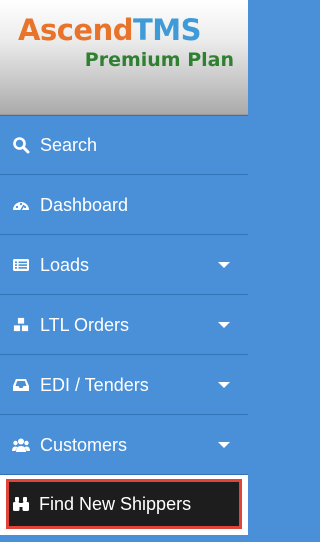 The width and height of the screenshot is (320, 542). I want to click on nav-item-label: EDI / Tenders, so click(94, 384).